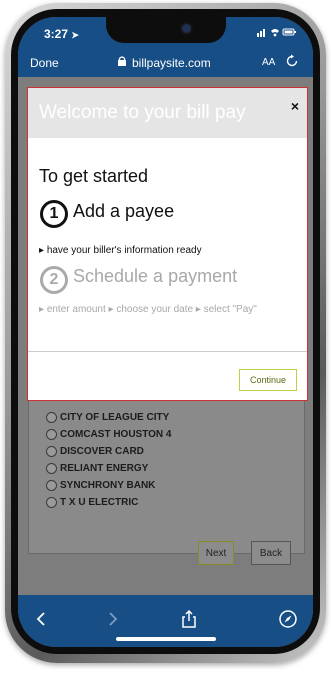 The image size is (331, 673). What do you see at coordinates (166, 30) in the screenshot?
I see `notch` at bounding box center [166, 30].